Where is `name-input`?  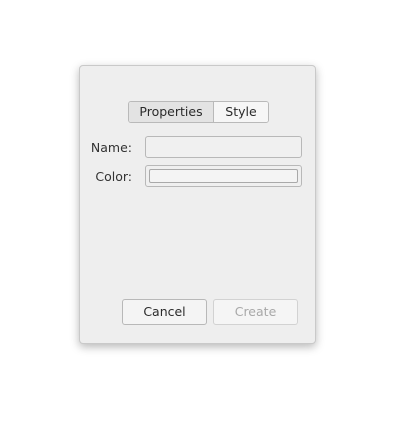 name-input is located at coordinates (223, 147).